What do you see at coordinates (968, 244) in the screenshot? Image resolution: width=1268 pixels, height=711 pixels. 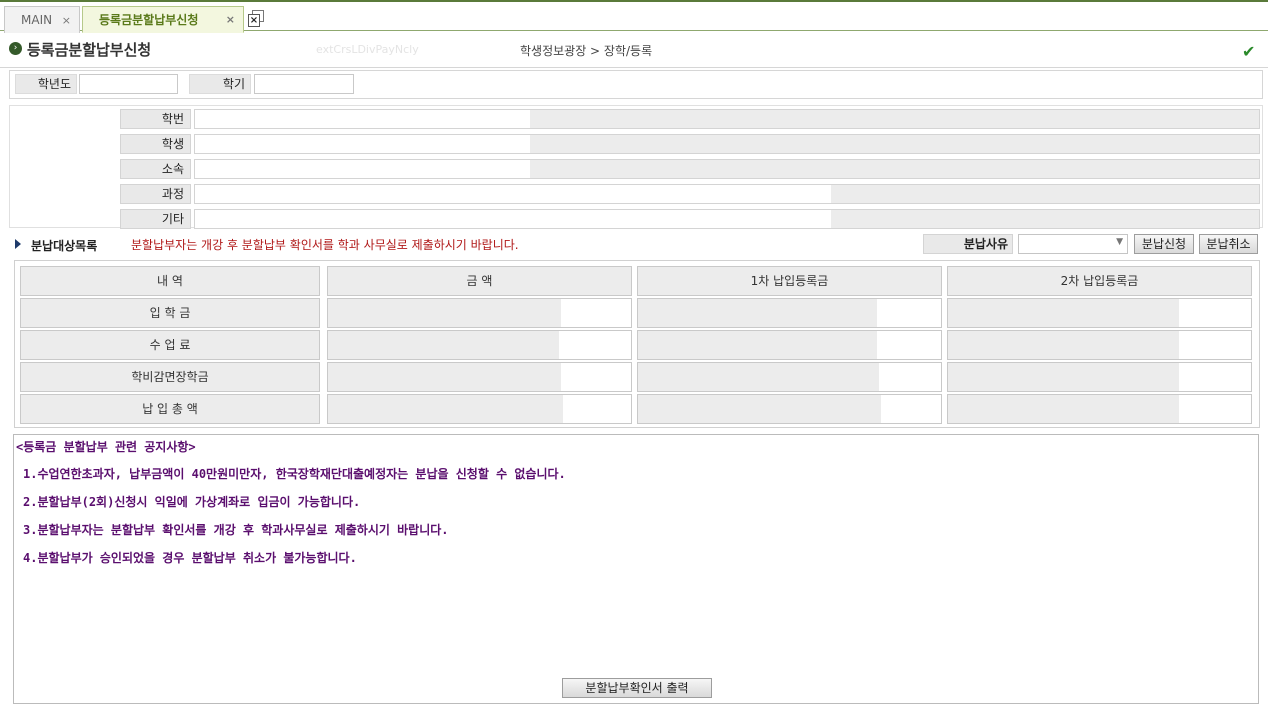 I see `reason-label: 분납사유` at bounding box center [968, 244].